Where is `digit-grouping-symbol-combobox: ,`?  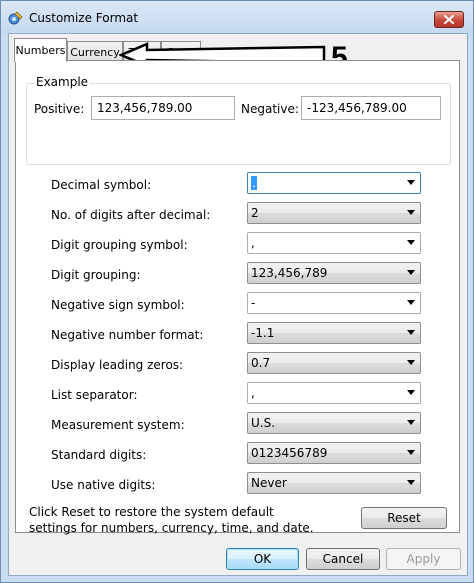 digit-grouping-symbol-combobox: , is located at coordinates (334, 243).